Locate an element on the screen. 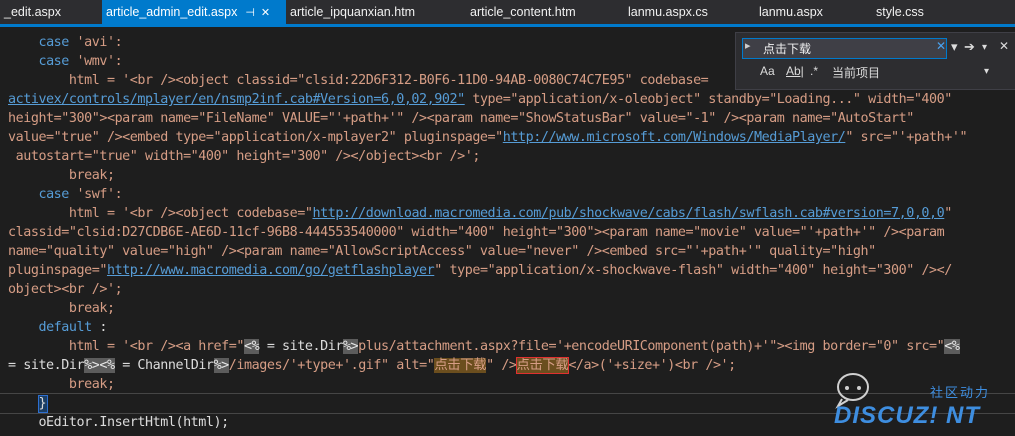 The image size is (1015, 436). tab-lanmu-aspx-cs: lanmu.aspx.cs is located at coordinates (668, 12).